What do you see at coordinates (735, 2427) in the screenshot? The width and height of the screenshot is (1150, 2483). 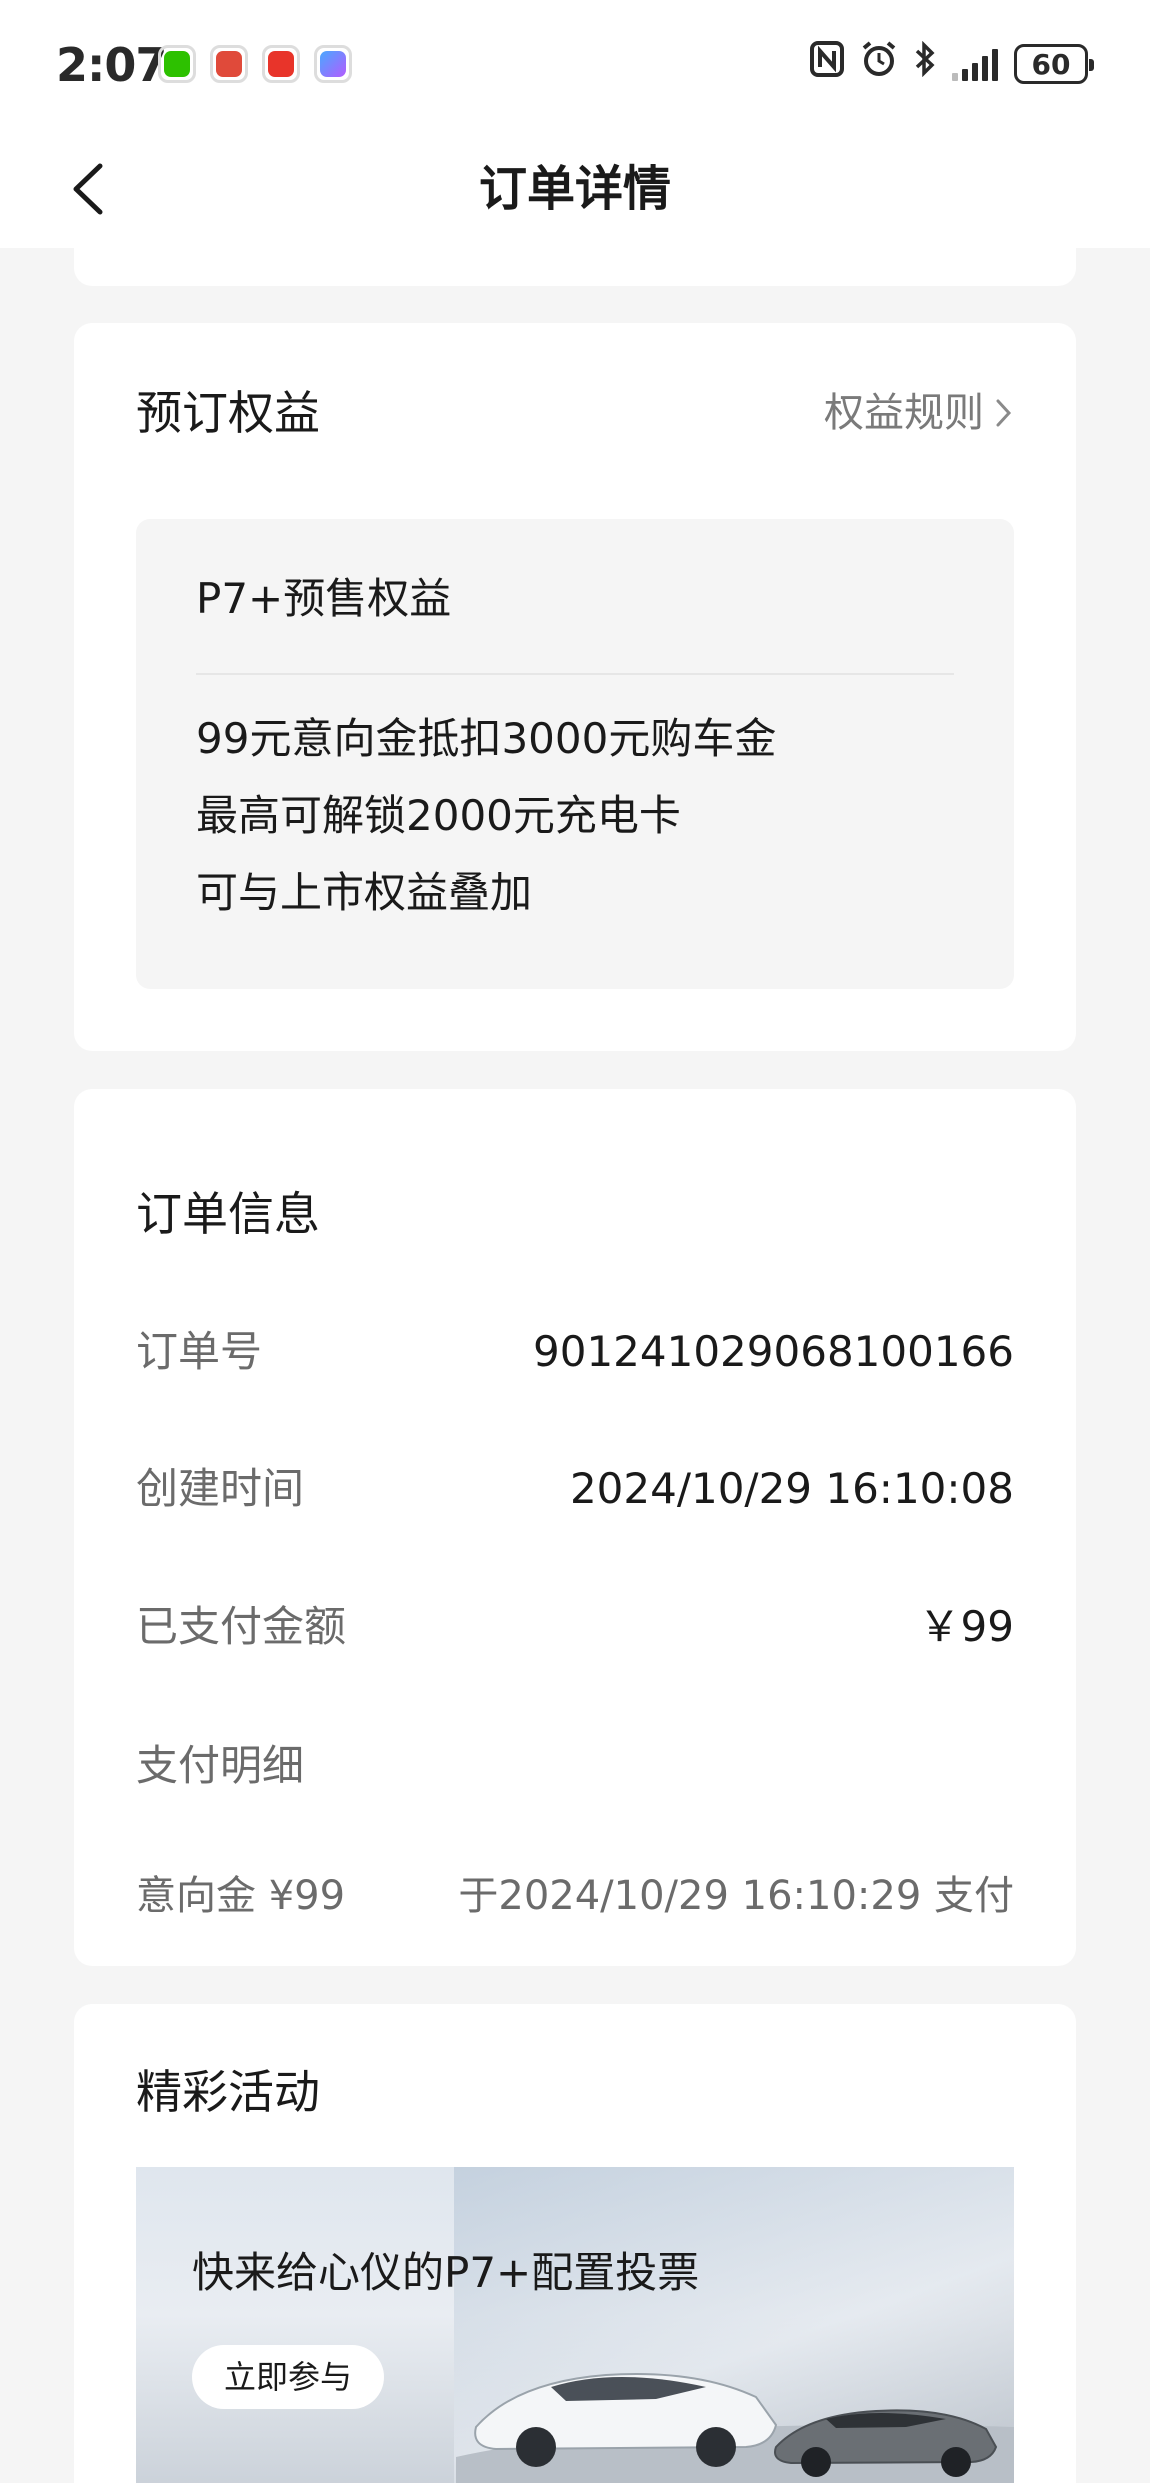 I see `car-image` at bounding box center [735, 2427].